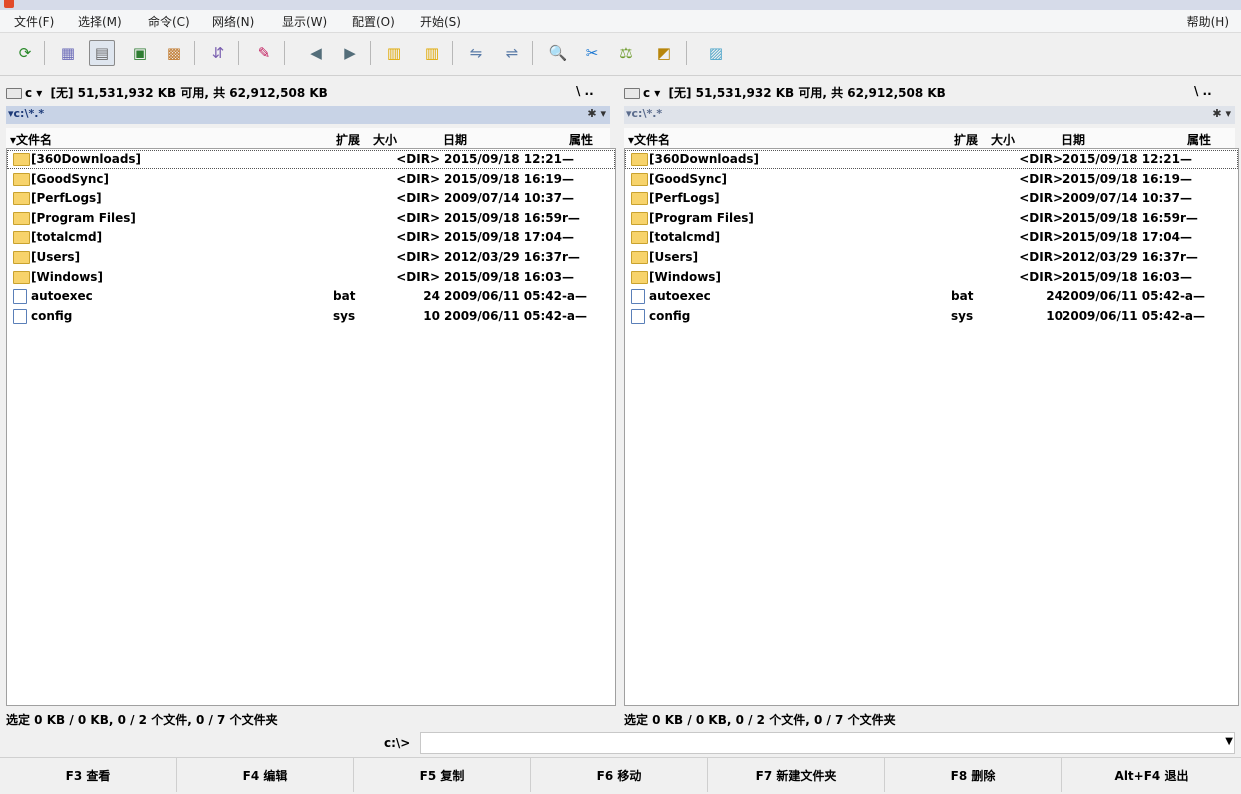 The height and width of the screenshot is (794, 1241). Describe the element at coordinates (1199, 139) in the screenshot. I see `right-header-attr: 属性` at that location.